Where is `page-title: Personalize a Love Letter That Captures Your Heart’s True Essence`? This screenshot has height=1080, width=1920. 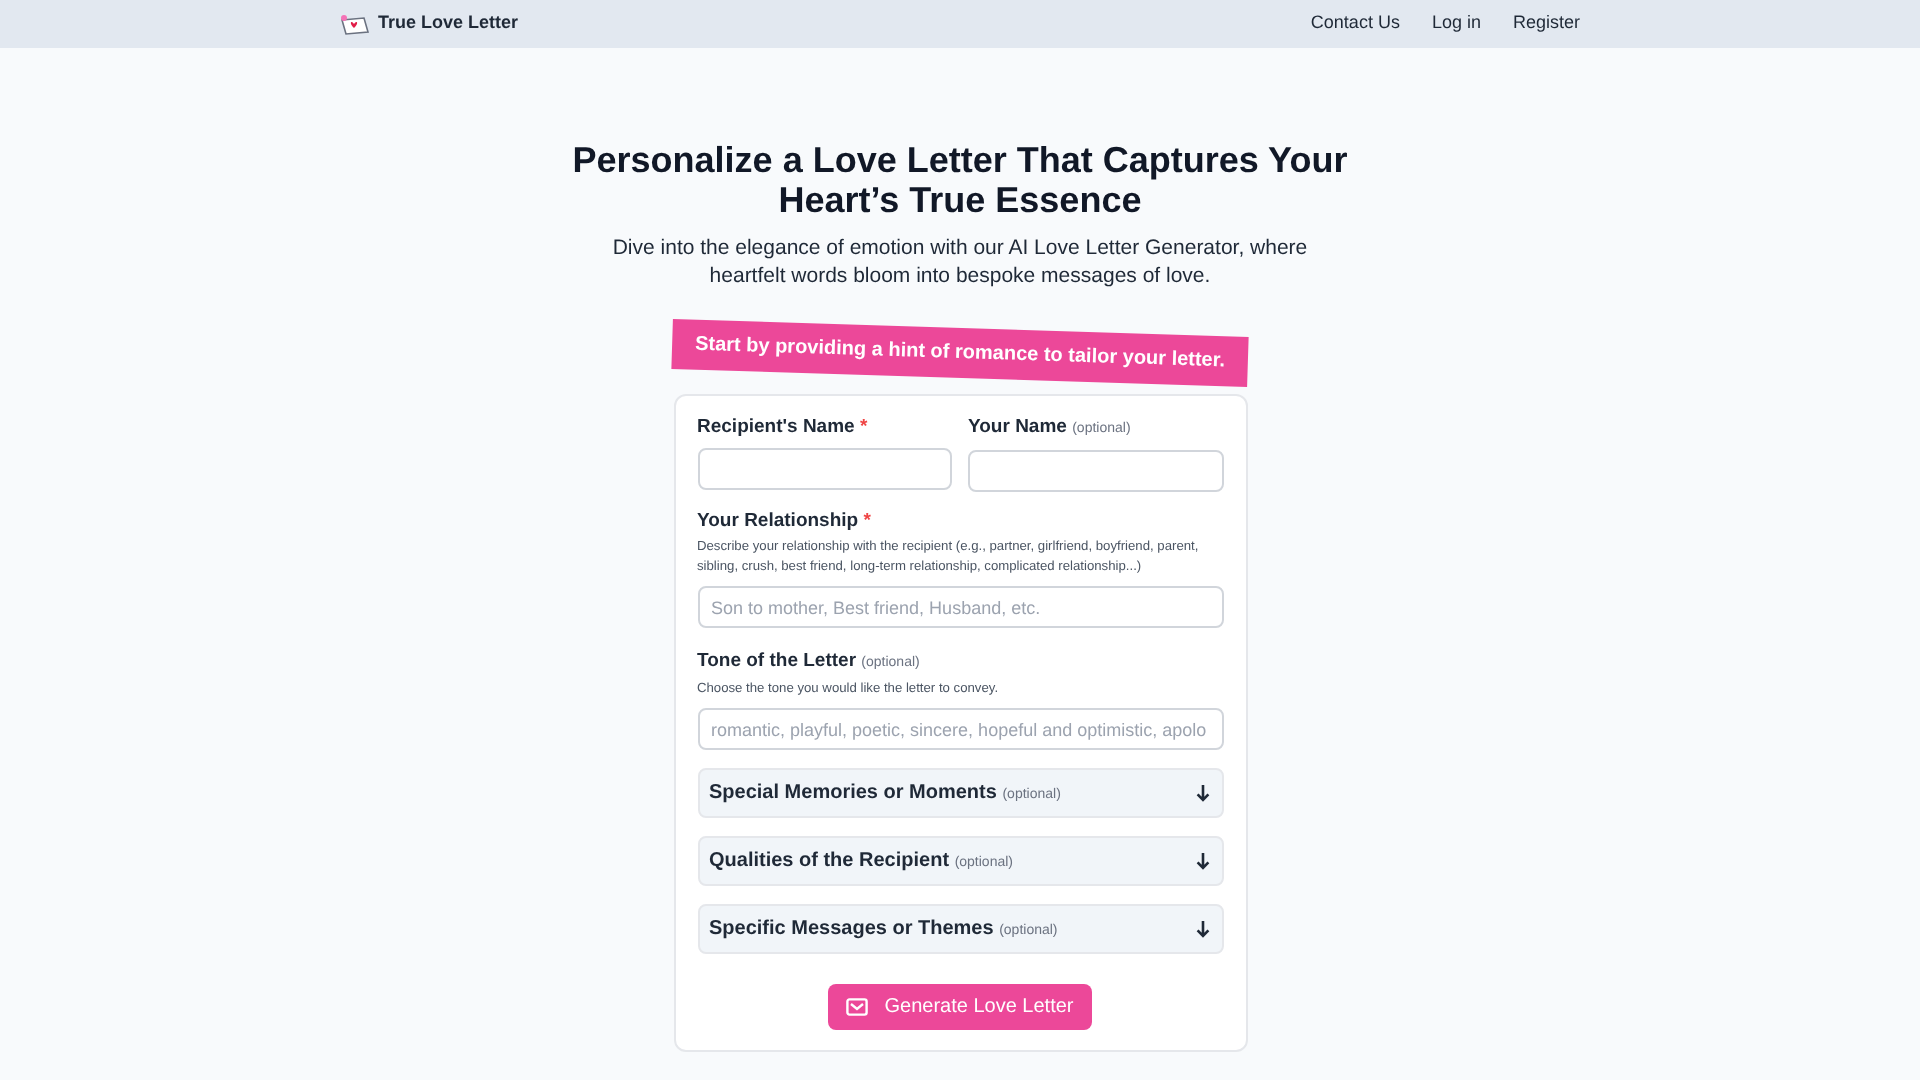 page-title: Personalize a Love Letter That Captures Your Heart’s True Essence is located at coordinates (960, 180).